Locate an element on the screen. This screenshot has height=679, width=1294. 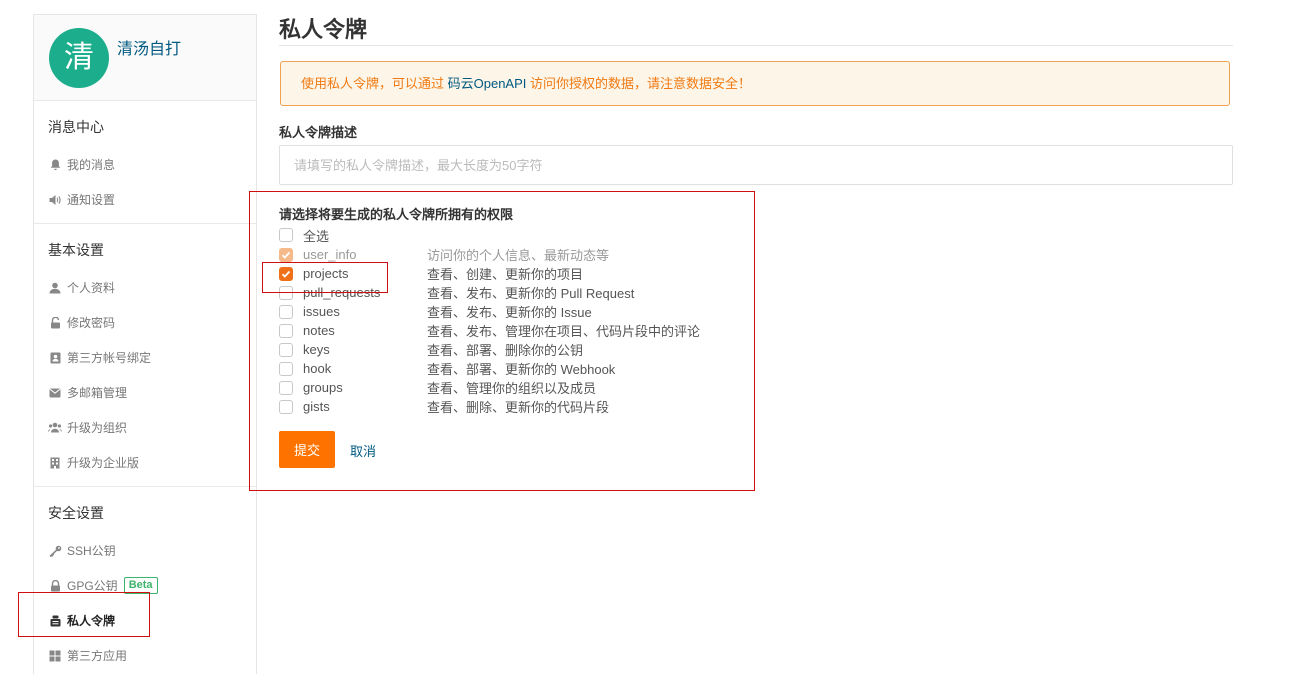
sidebar-item-ssh-keys: SSH公钥 is located at coordinates (145, 550).